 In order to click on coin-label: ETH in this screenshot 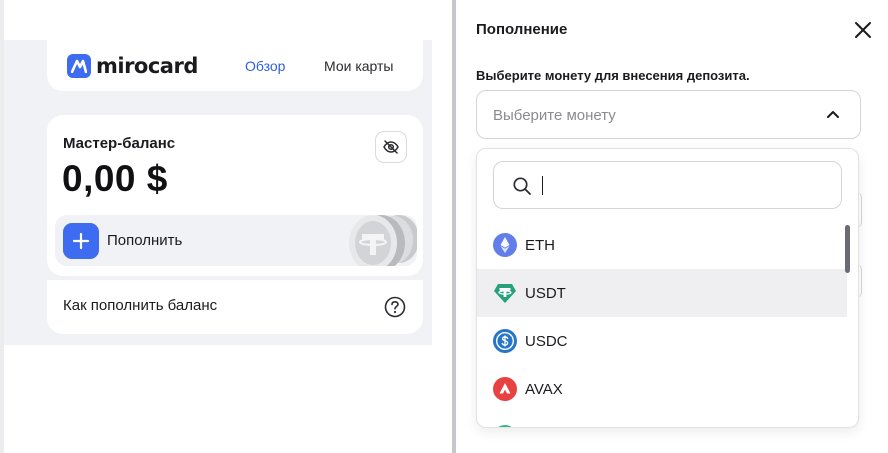, I will do `click(540, 245)`.